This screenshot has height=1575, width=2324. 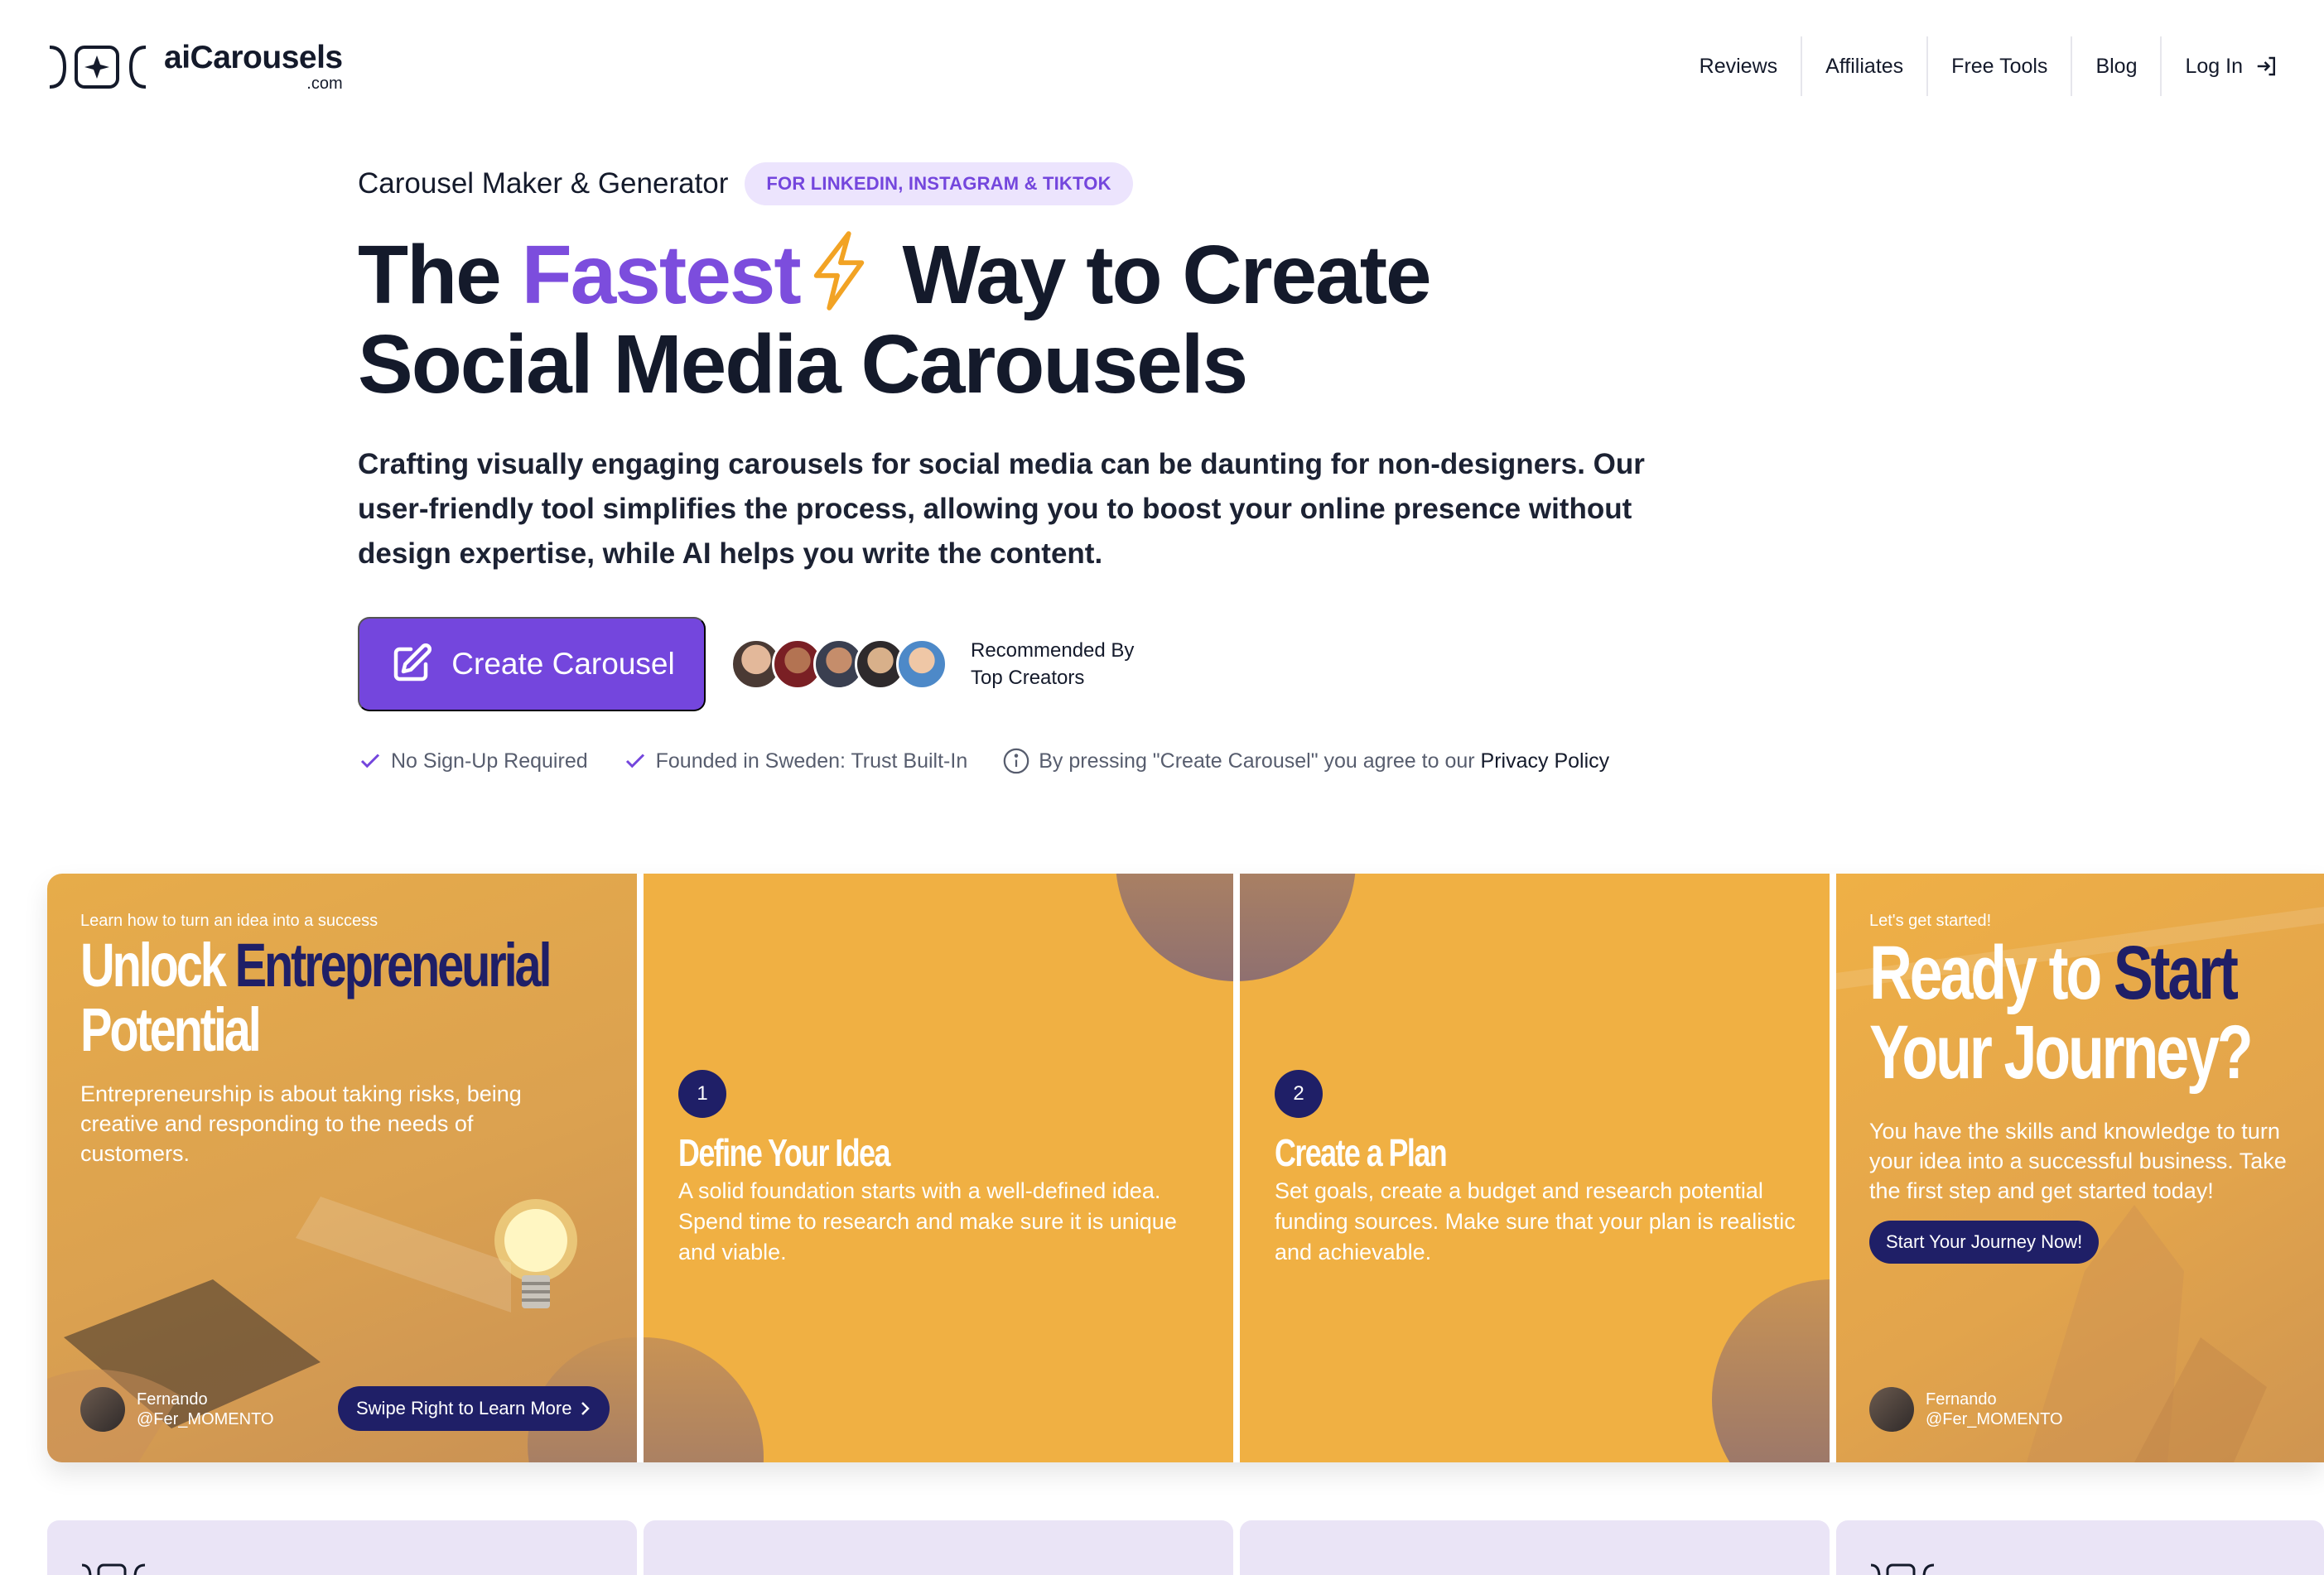 What do you see at coordinates (1028, 678) in the screenshot?
I see `recommended-line2: Top Creators` at bounding box center [1028, 678].